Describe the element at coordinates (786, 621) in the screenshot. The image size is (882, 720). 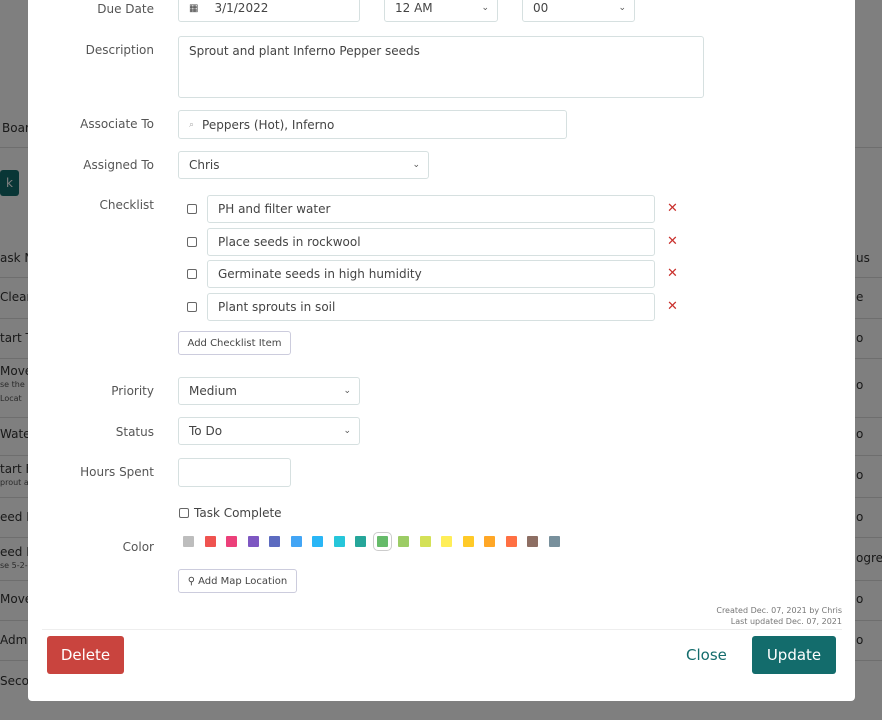
I see `updated-info: Last updated Dec. 07, 2021` at that location.